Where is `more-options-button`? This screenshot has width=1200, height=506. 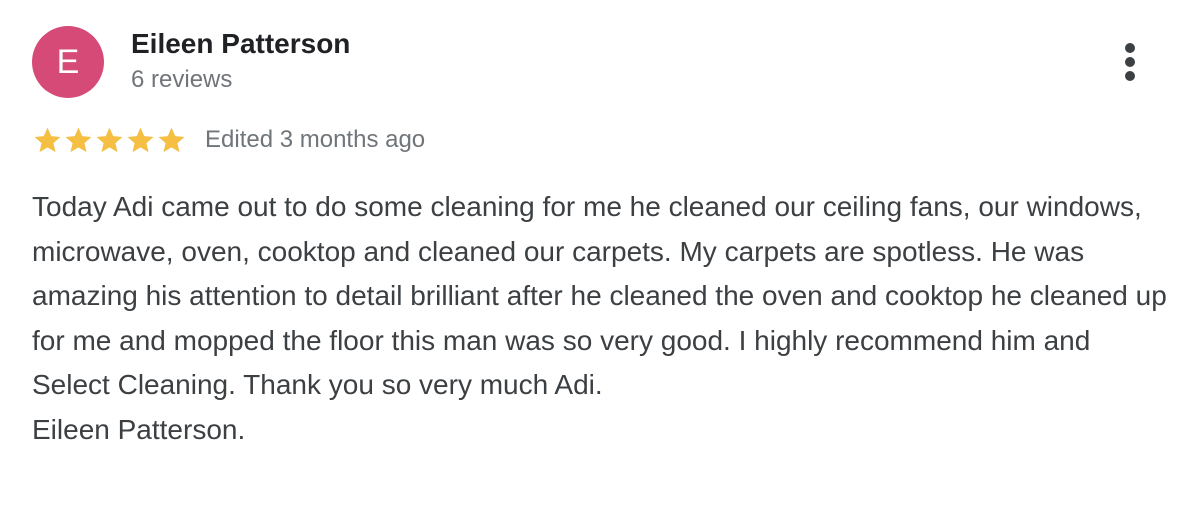
more-options-button is located at coordinates (1130, 62).